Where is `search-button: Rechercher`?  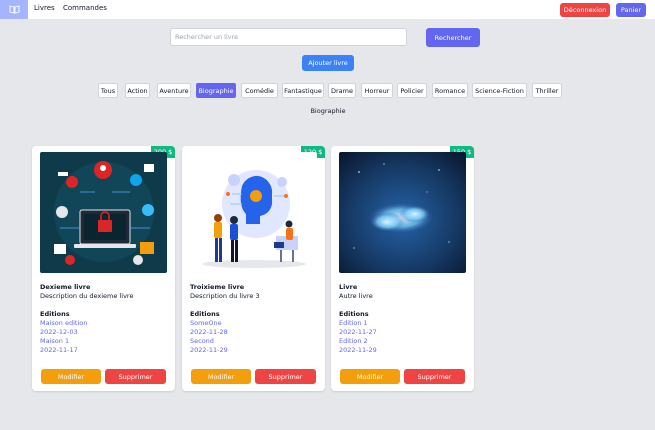 search-button: Rechercher is located at coordinates (453, 37).